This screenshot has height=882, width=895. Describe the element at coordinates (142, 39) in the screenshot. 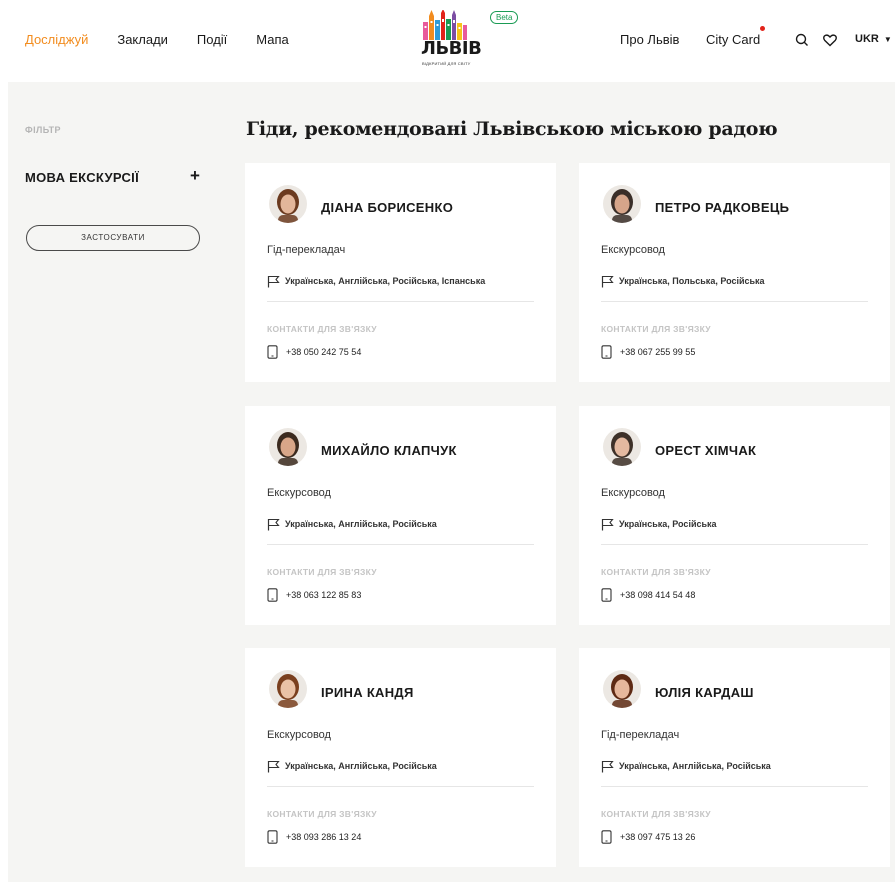

I see `nav-places: Заклади` at that location.